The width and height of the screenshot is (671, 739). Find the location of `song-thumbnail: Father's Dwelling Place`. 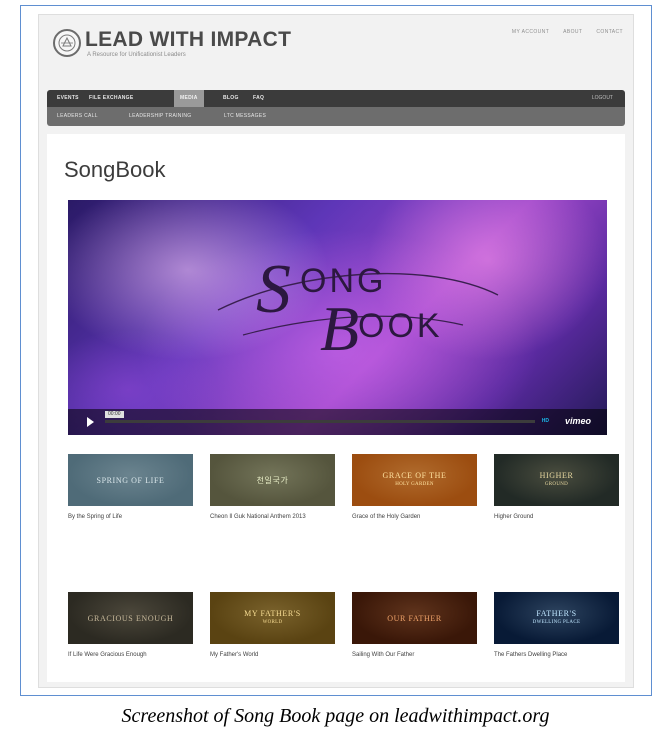

song-thumbnail: Father's Dwelling Place is located at coordinates (556, 618).